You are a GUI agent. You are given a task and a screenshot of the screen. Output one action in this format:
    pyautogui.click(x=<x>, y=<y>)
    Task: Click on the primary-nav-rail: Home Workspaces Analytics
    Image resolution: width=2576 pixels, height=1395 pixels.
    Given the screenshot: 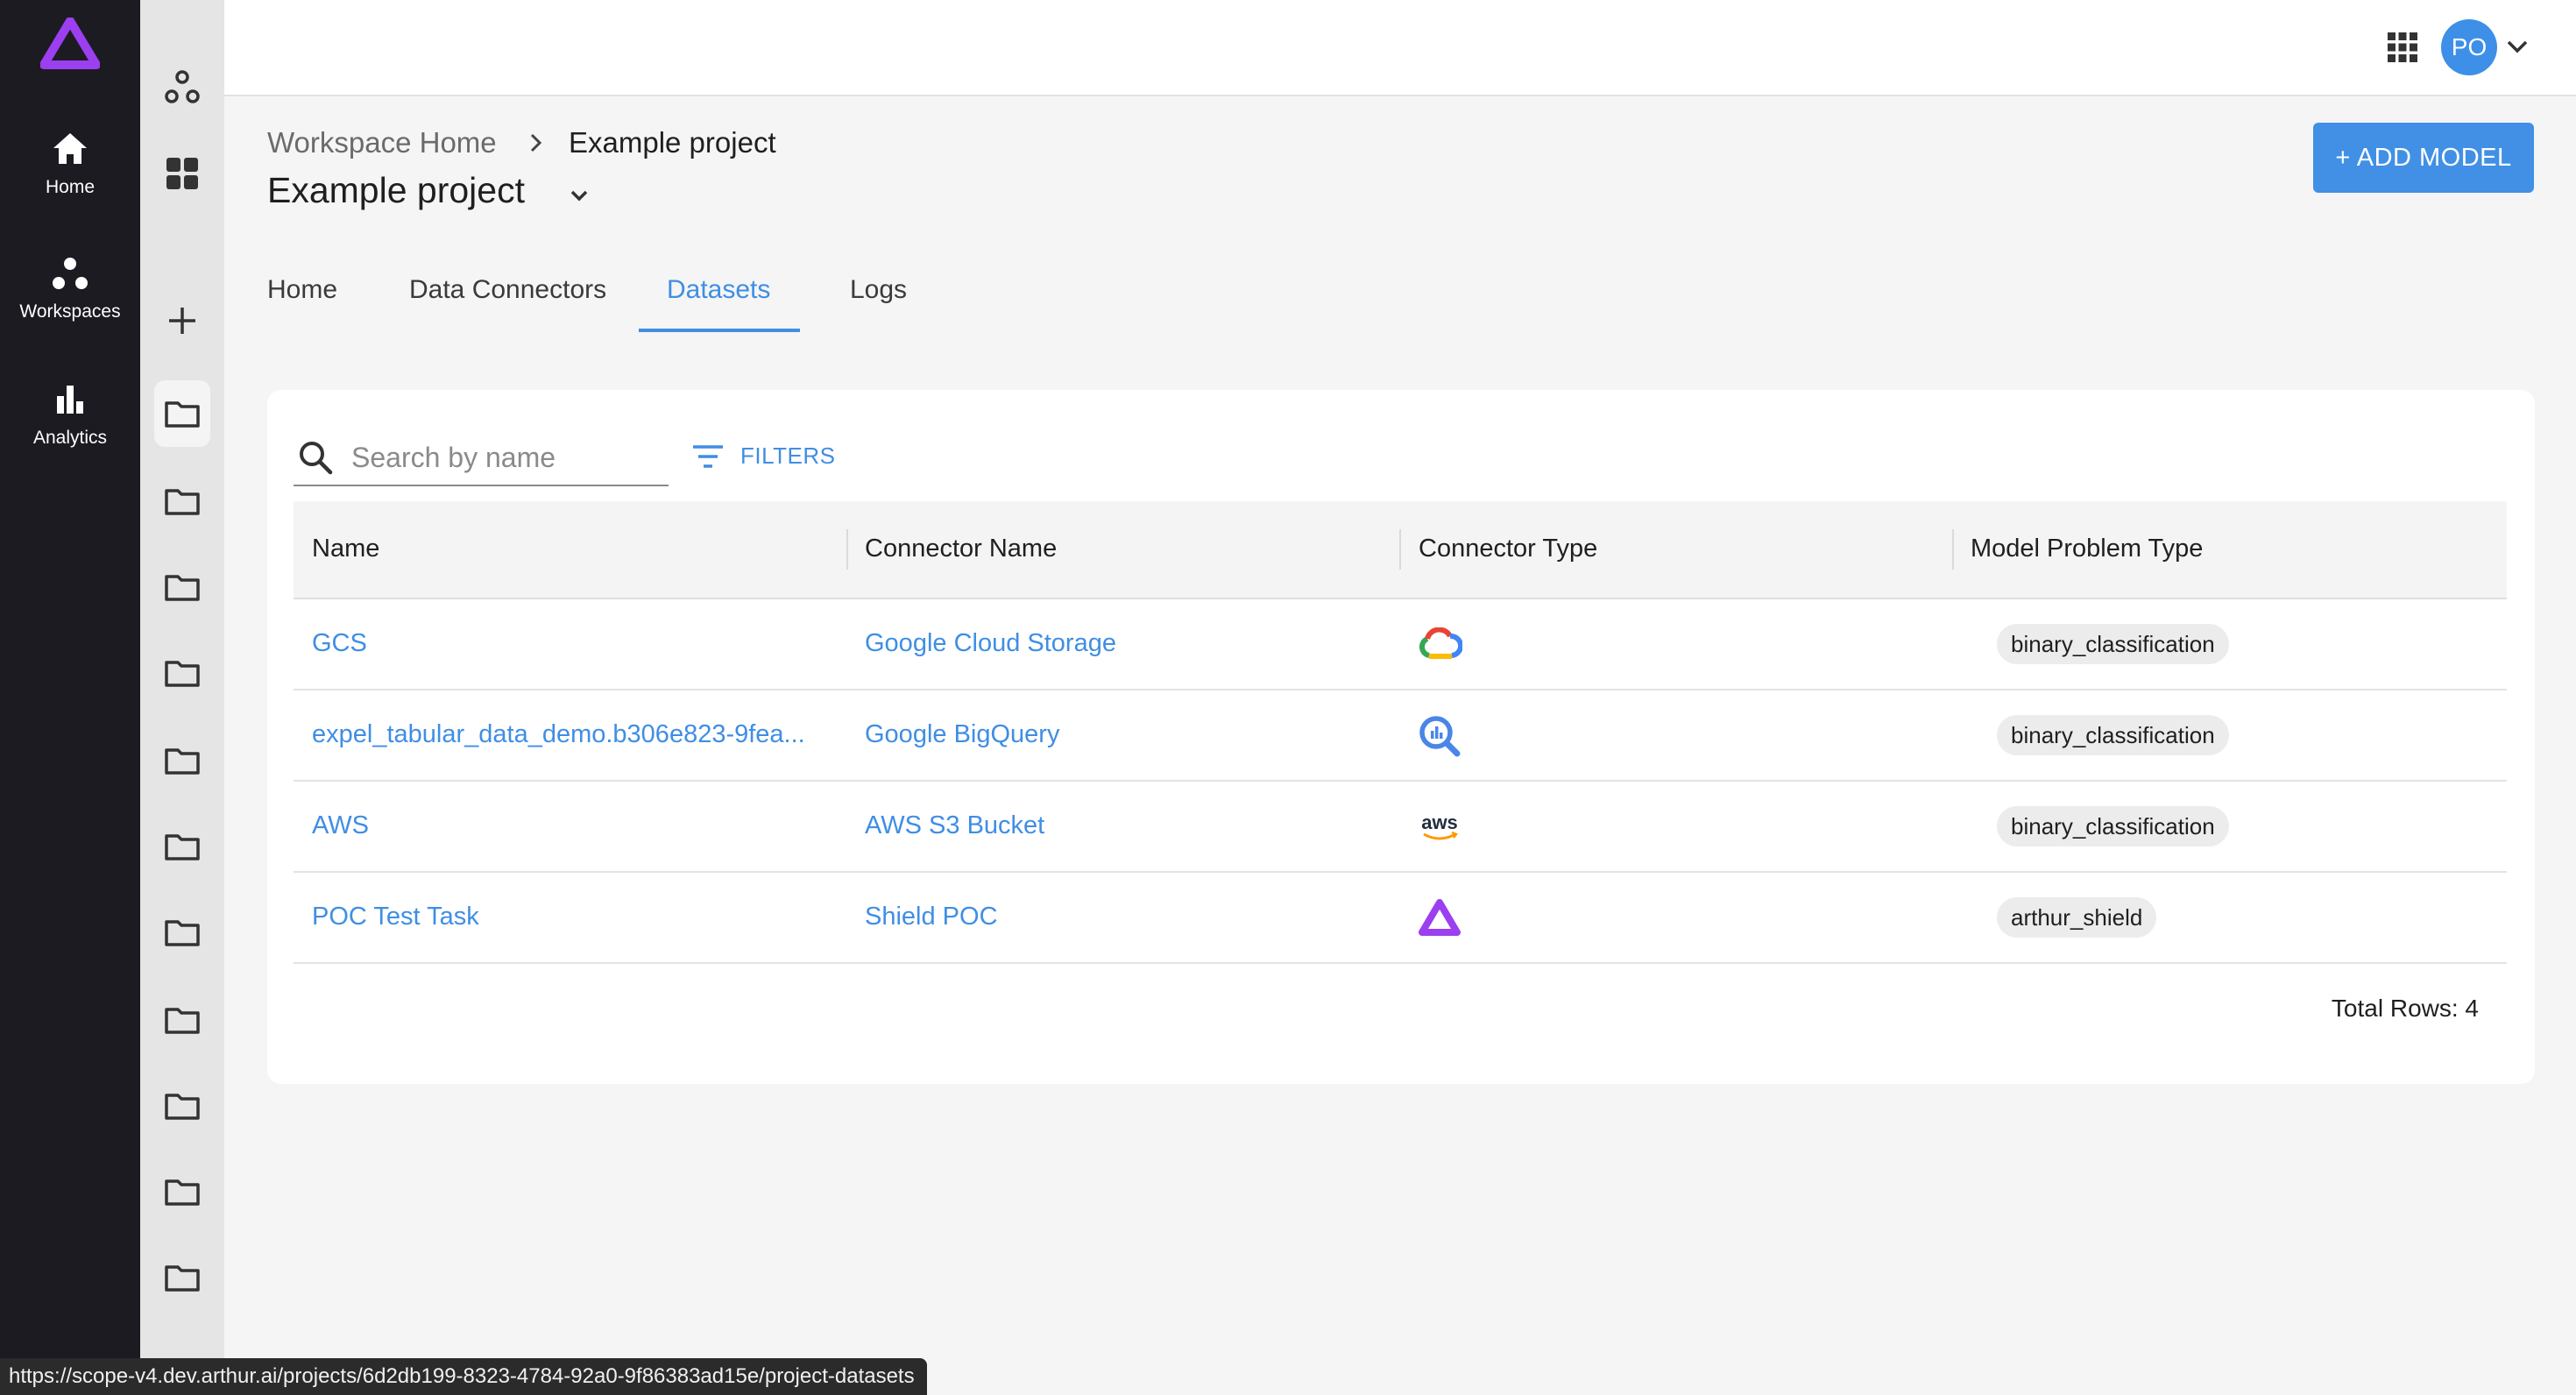 What is the action you would take?
    pyautogui.click(x=70, y=697)
    